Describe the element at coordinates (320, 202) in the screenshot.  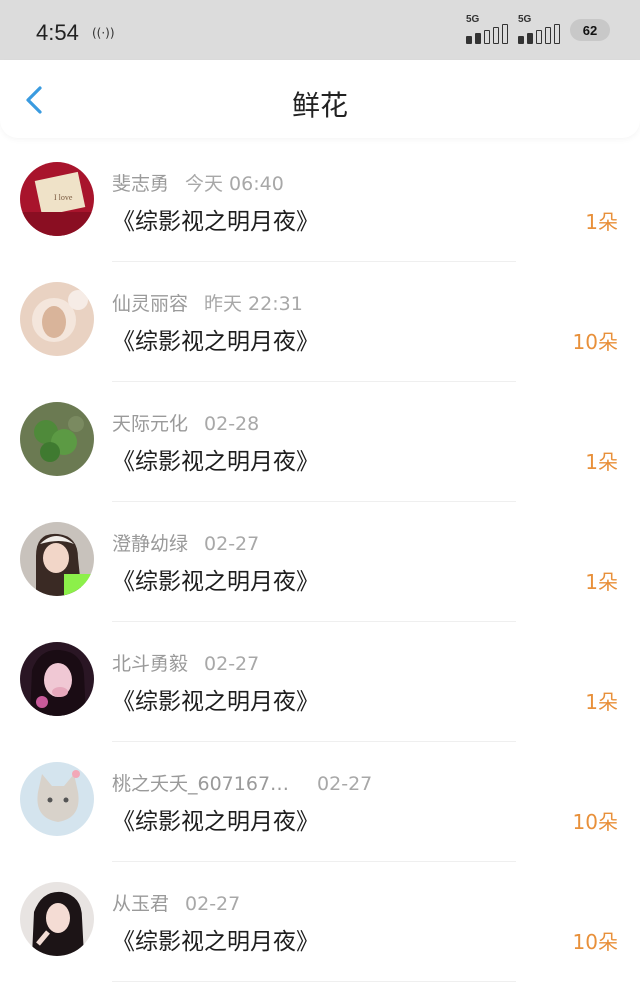
I see `list-item: I love 斐志勇 今天 06:40 《综影视之明月夜》 1朵` at that location.